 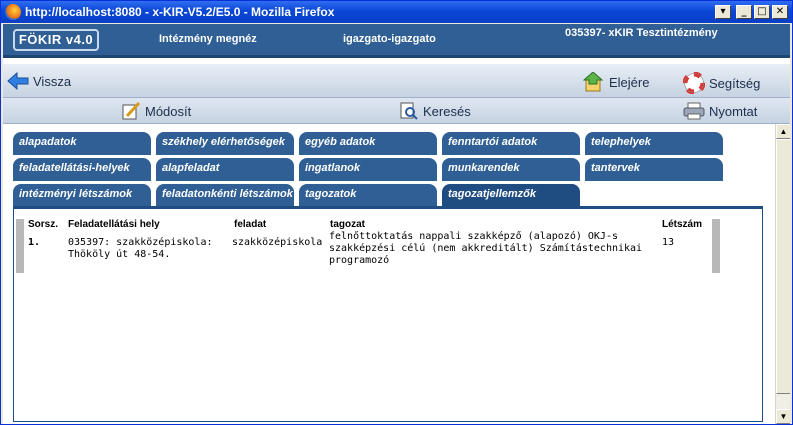 I want to click on tab-feladatellatasi-helyek: feladatellátási-helyek, so click(x=82, y=169).